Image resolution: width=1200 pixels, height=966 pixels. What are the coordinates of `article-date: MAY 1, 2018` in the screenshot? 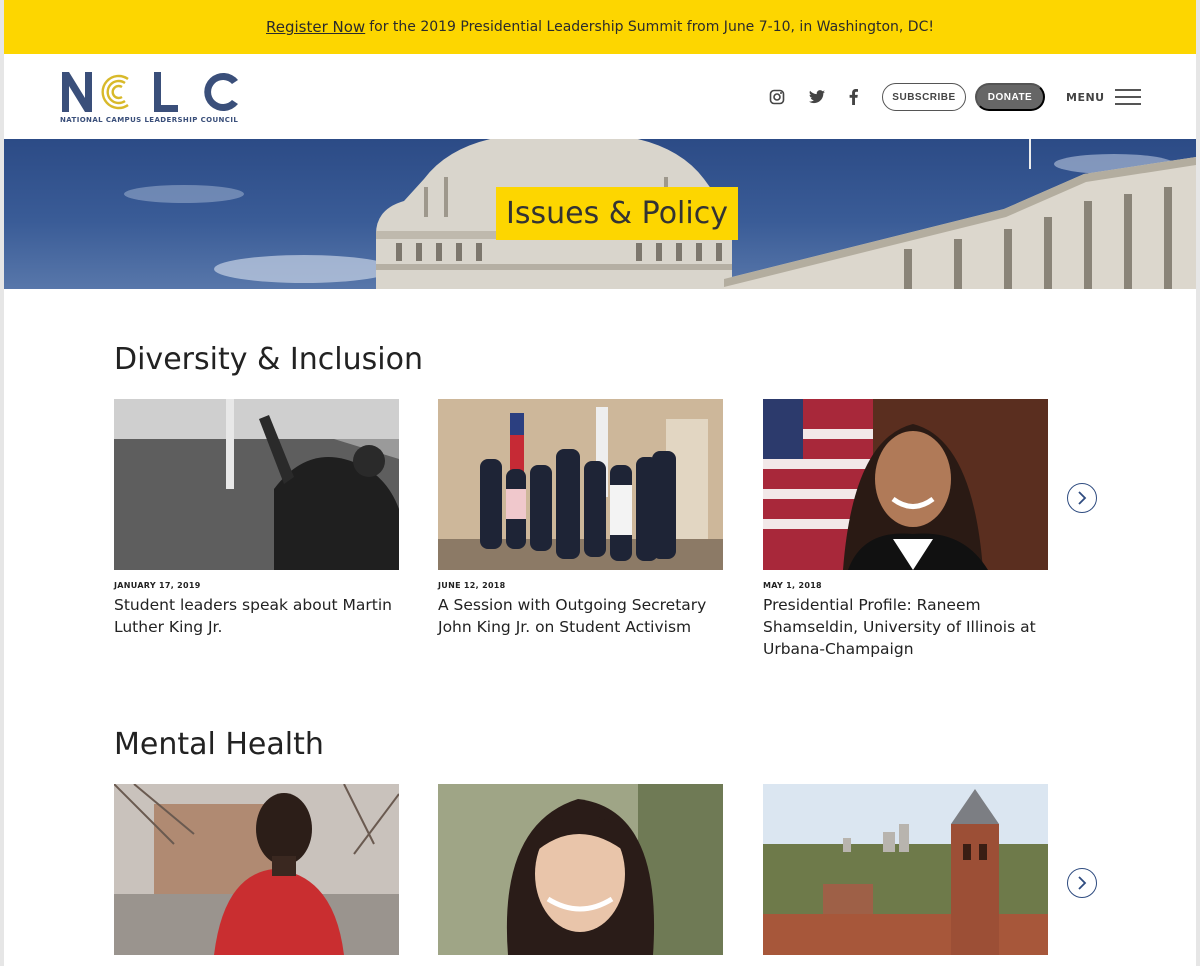 It's located at (792, 585).